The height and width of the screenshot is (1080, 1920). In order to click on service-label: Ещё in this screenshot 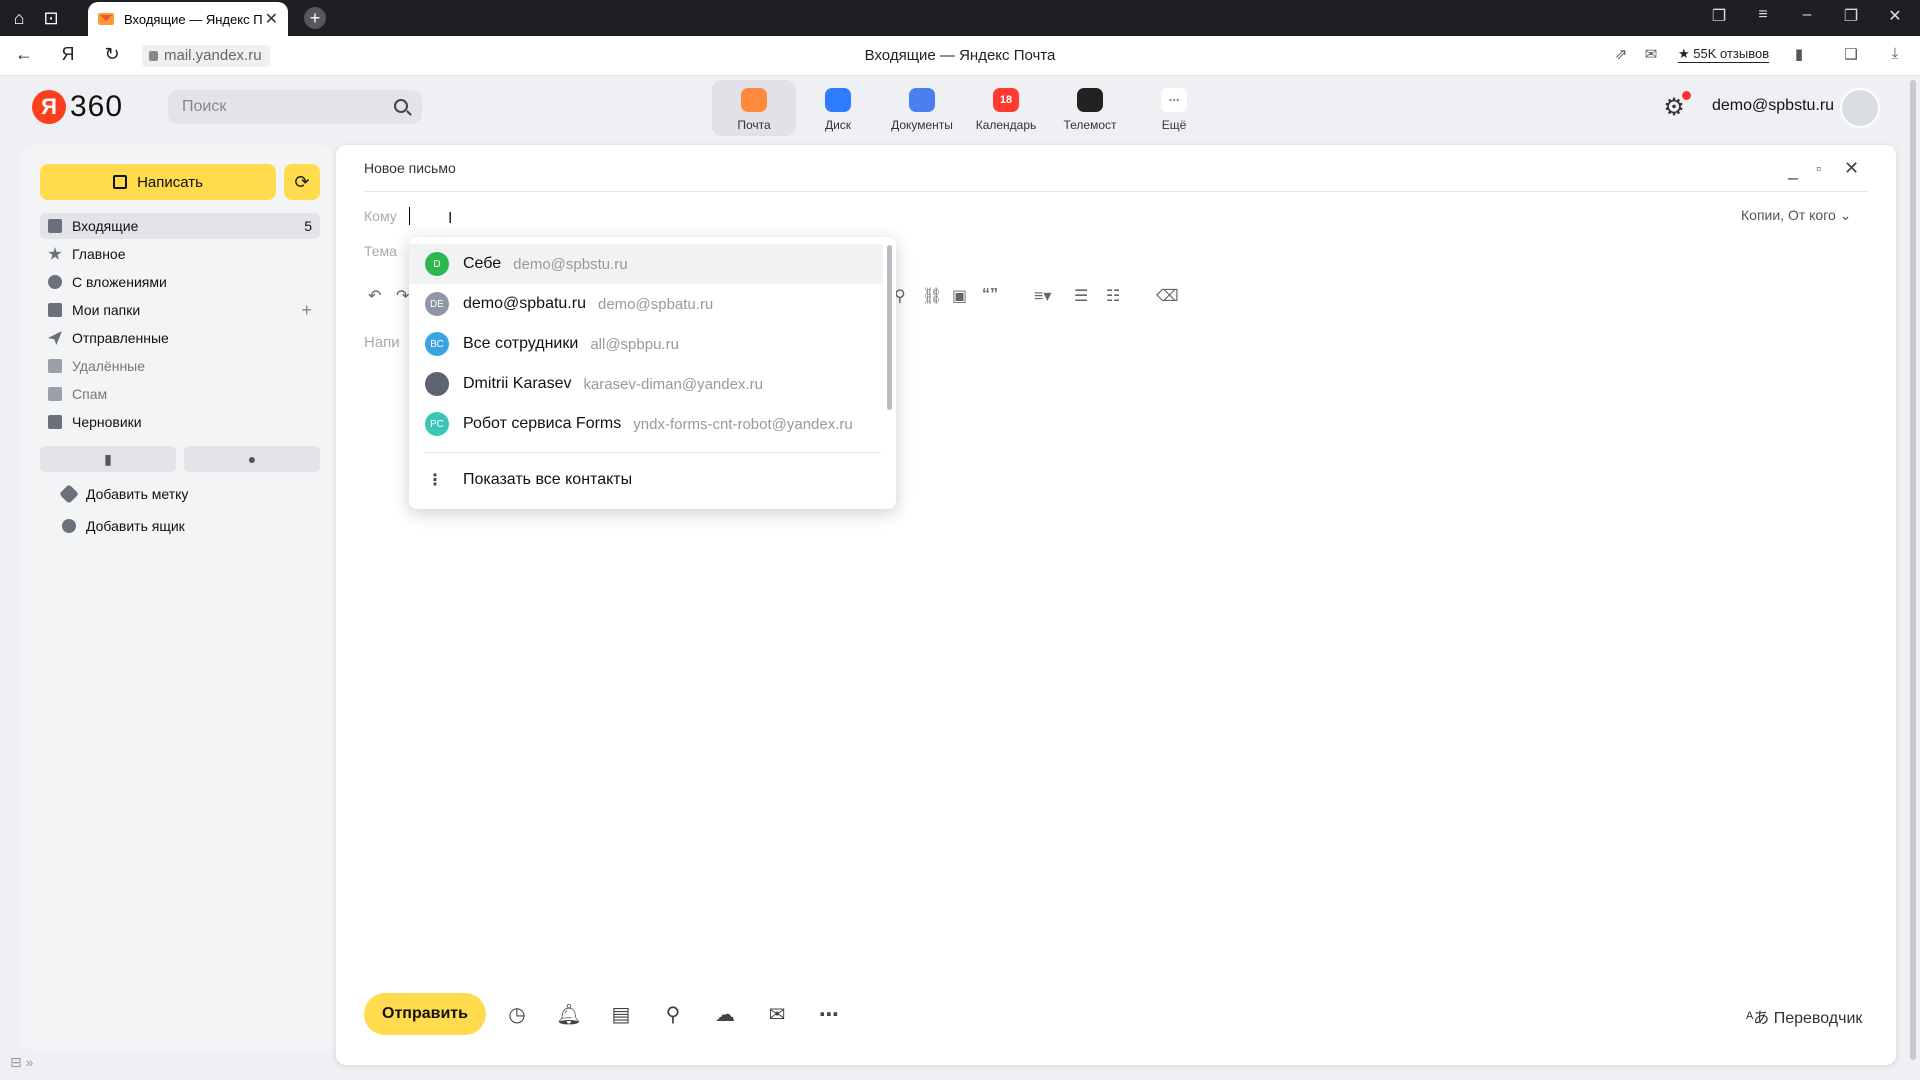, I will do `click(1174, 125)`.